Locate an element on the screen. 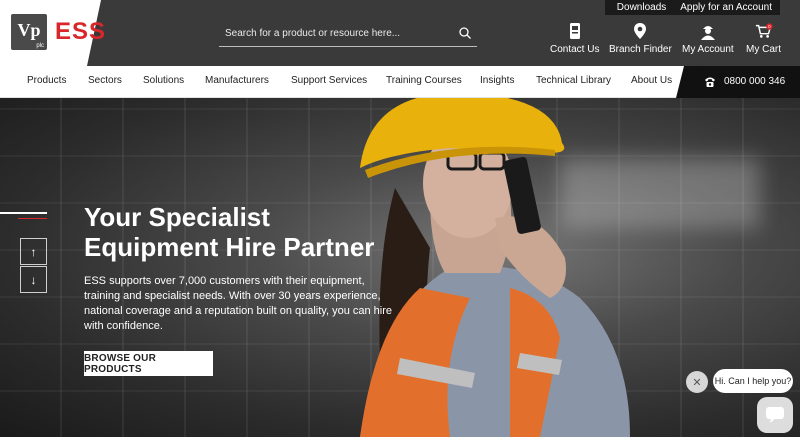 Image resolution: width=800 pixels, height=437 pixels. close-icon: ✕ is located at coordinates (697, 382).